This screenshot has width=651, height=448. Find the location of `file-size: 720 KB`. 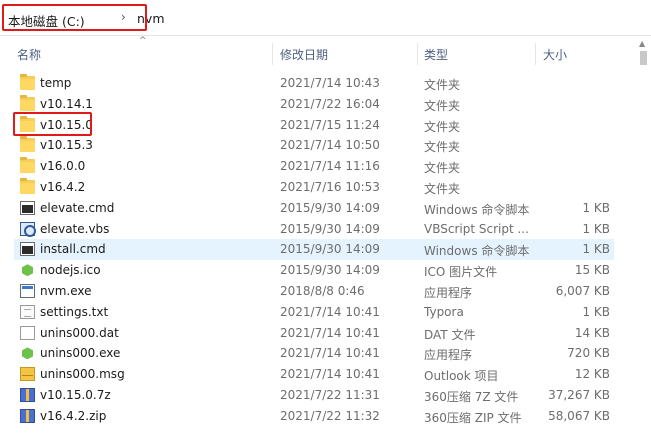

file-size: 720 KB is located at coordinates (588, 353).